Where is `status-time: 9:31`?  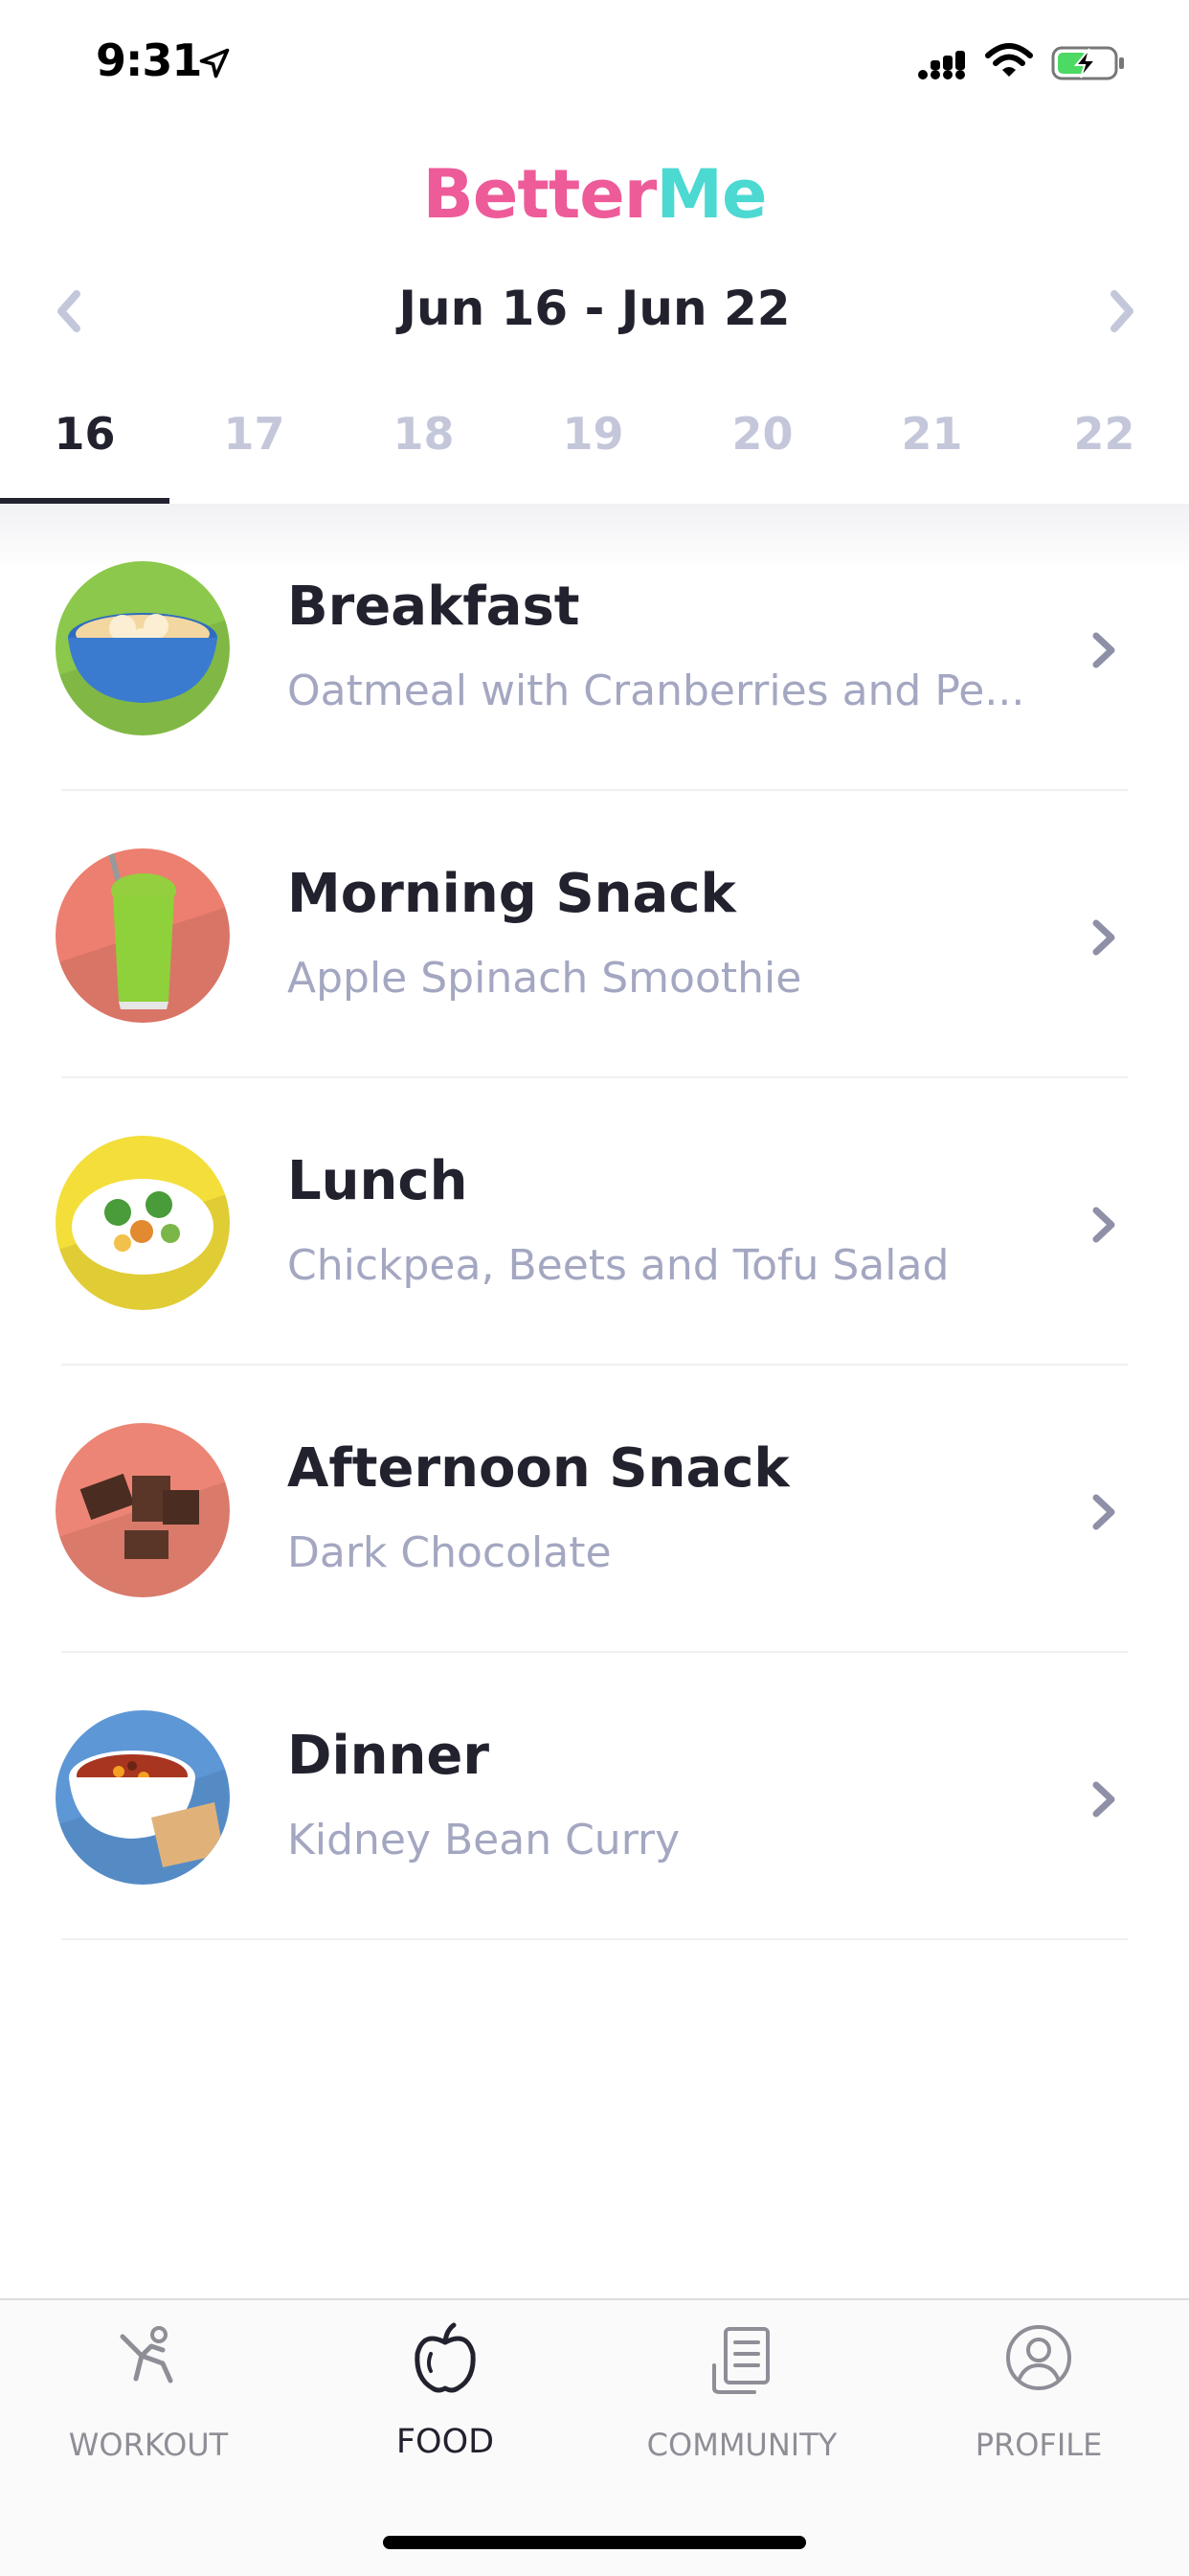
status-time: 9:31 is located at coordinates (149, 60).